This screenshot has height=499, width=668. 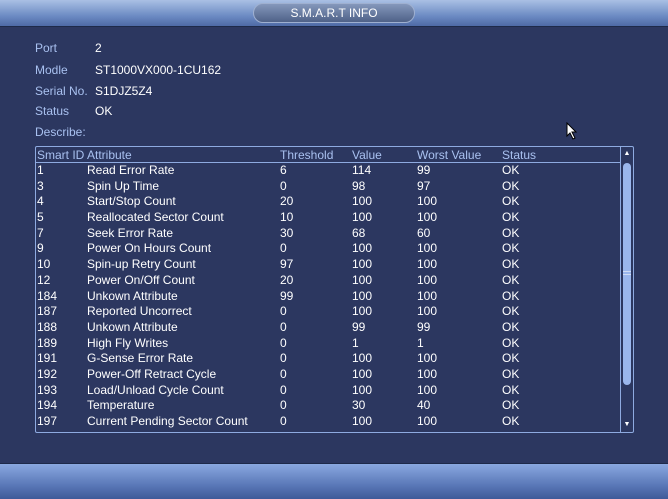 I want to click on header-value: Value, so click(x=367, y=155).